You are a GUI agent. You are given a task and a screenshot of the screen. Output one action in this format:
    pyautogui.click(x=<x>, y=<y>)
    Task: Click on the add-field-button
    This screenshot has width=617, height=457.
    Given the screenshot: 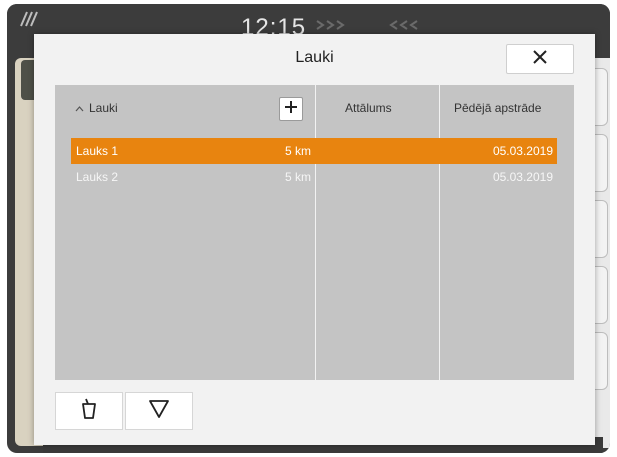 What is the action you would take?
    pyautogui.click(x=291, y=109)
    